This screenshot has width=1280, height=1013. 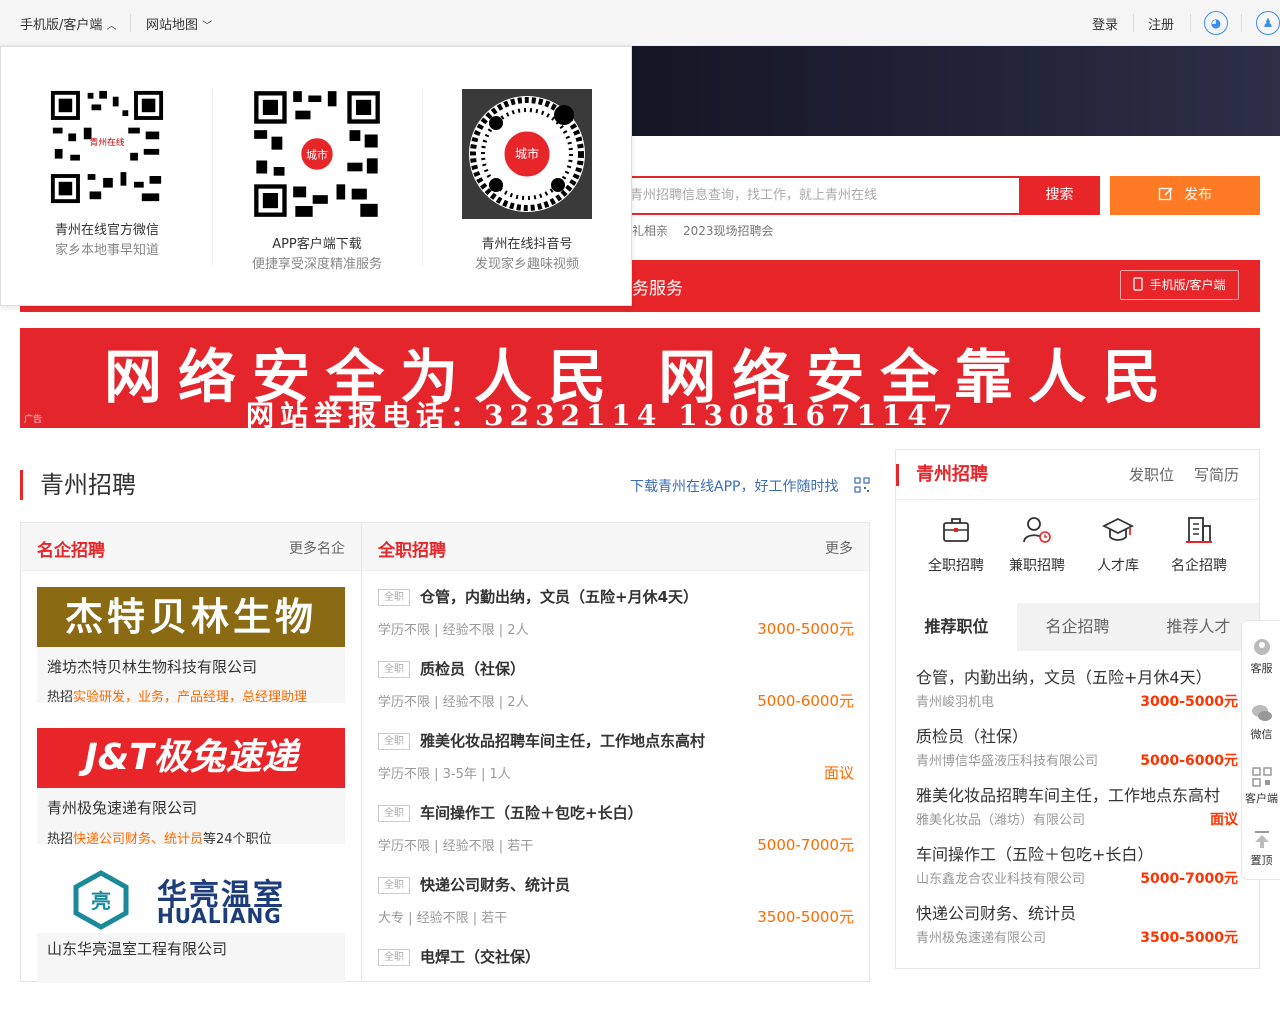 I want to click on client-qr-button: 客户端, so click(x=1261, y=786).